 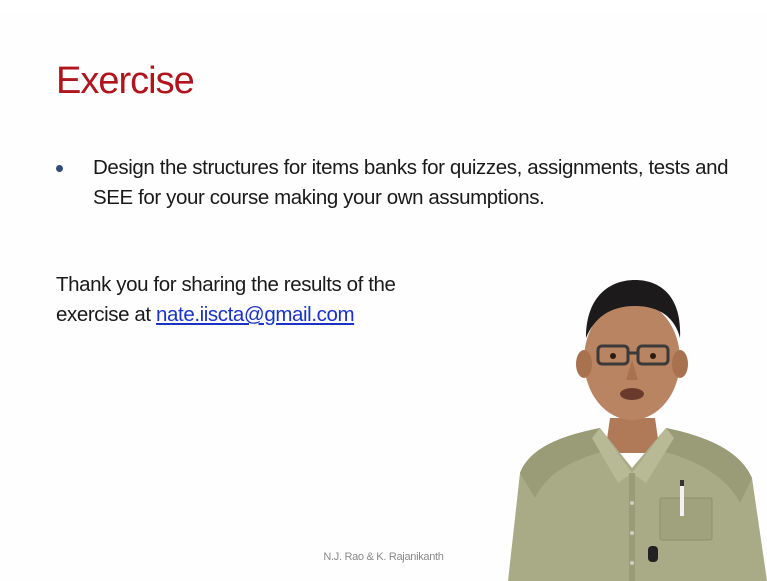 What do you see at coordinates (383, 557) in the screenshot?
I see `footer-authors: N.J. Rao & K. Rajanikanth` at bounding box center [383, 557].